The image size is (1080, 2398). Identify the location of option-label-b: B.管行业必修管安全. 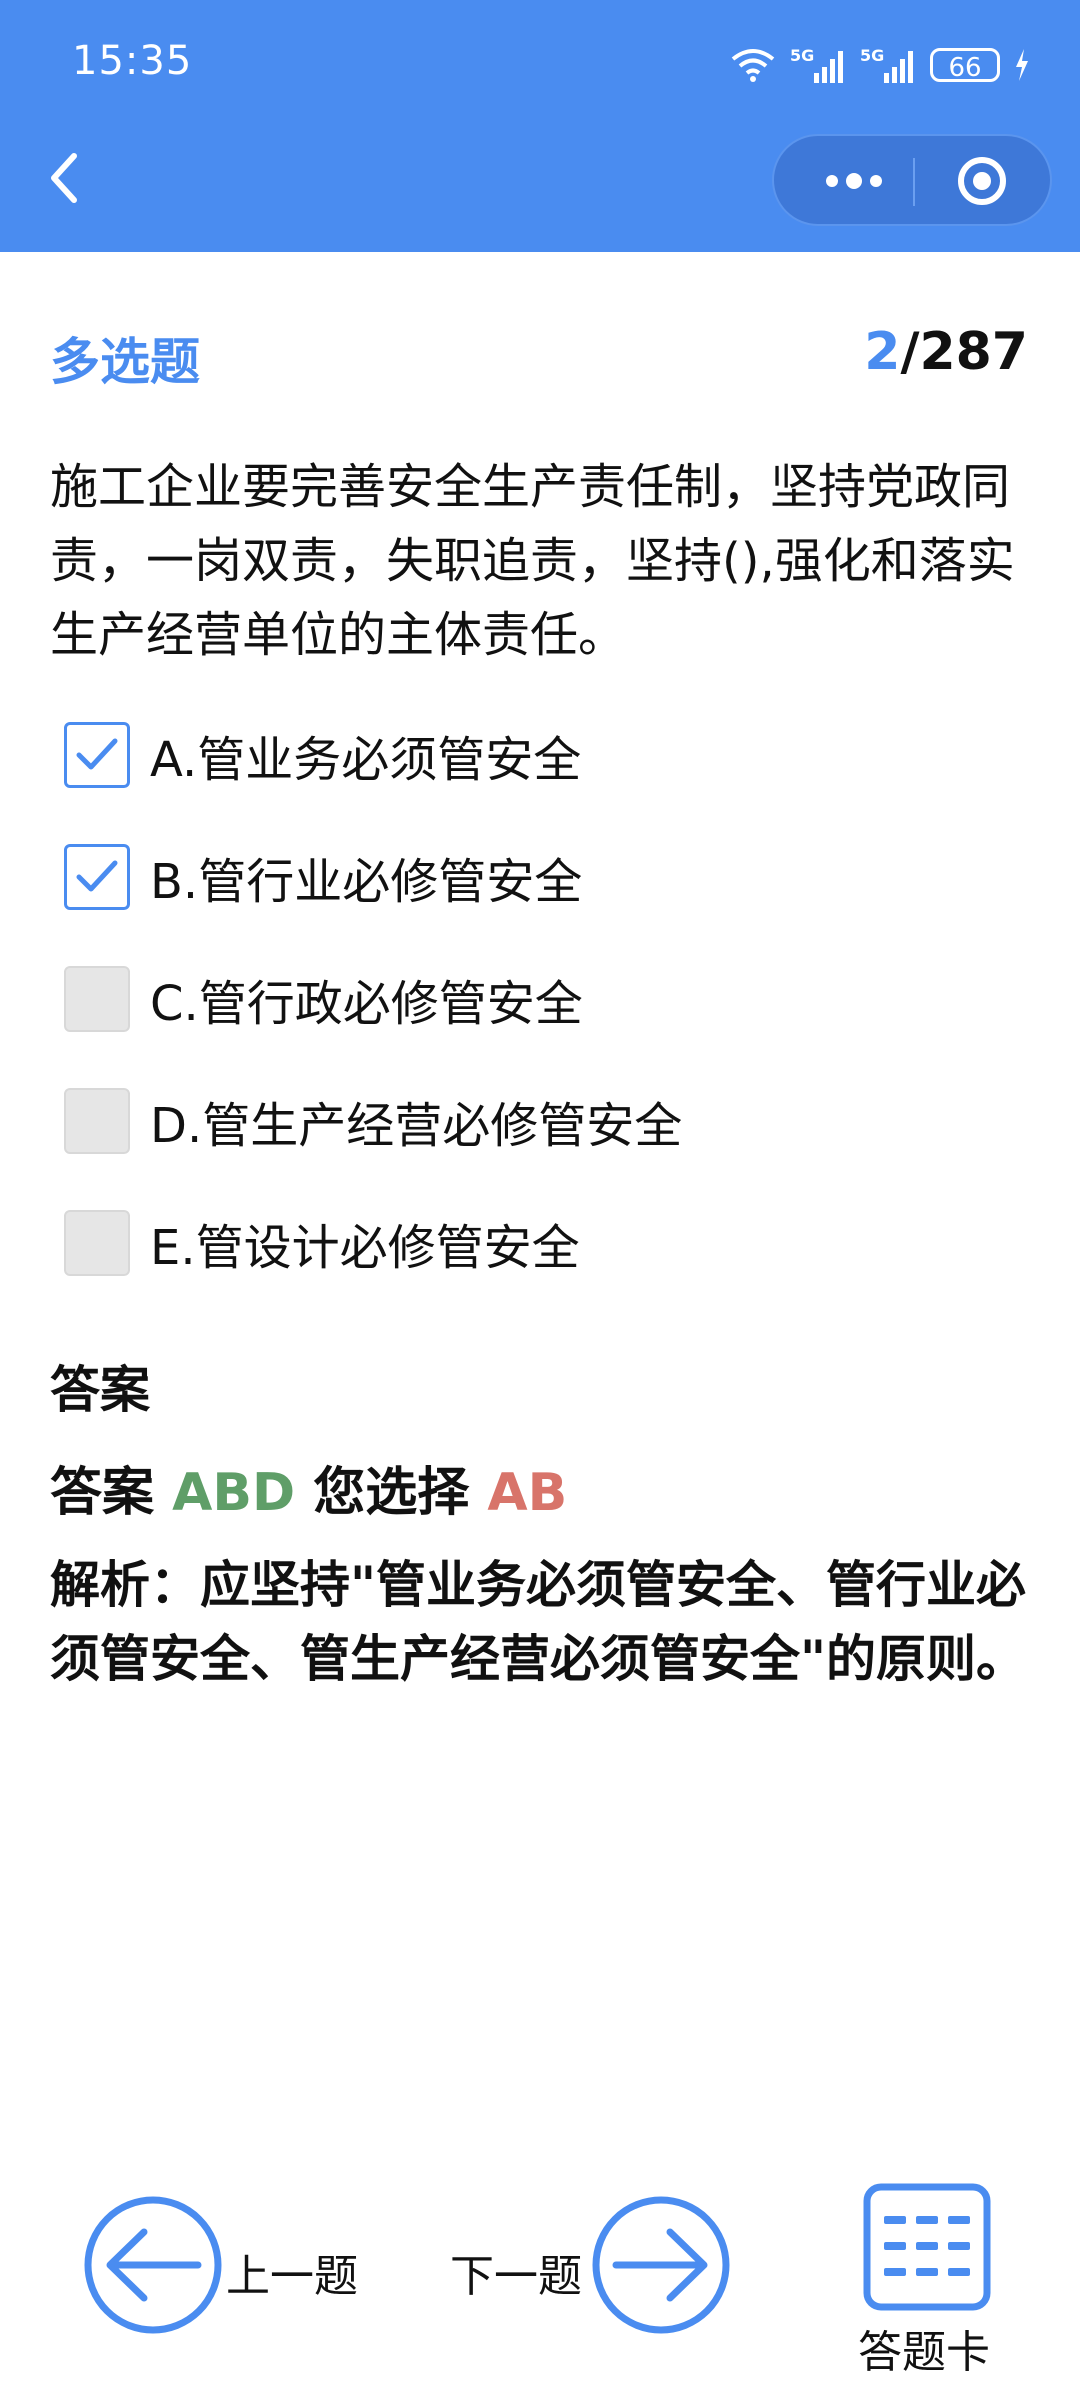
(366, 882).